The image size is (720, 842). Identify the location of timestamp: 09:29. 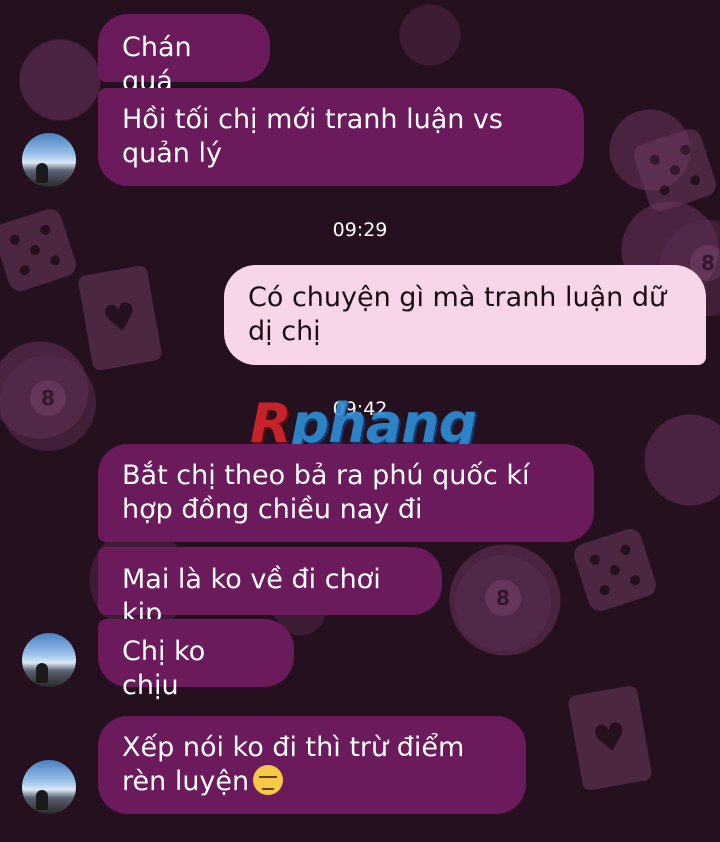
(360, 230).